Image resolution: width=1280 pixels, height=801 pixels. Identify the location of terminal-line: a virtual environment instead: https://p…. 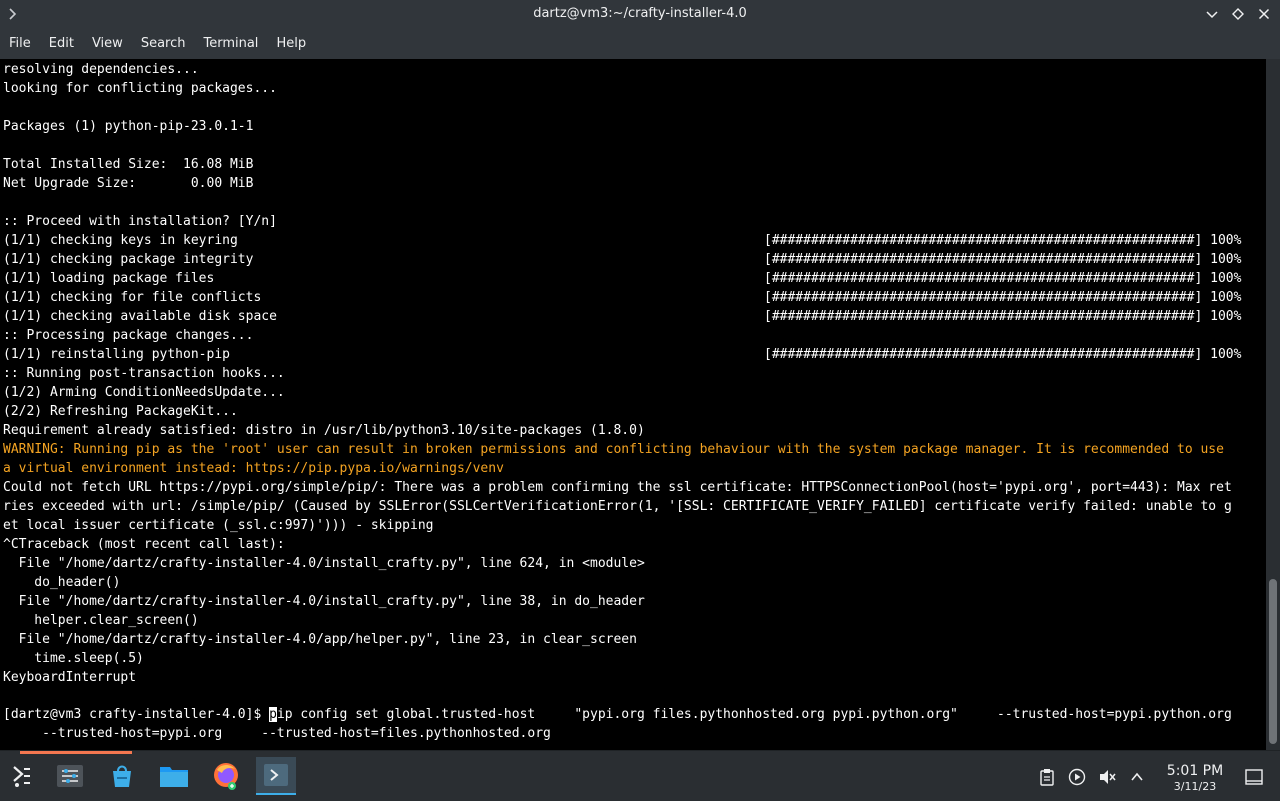
(253, 468).